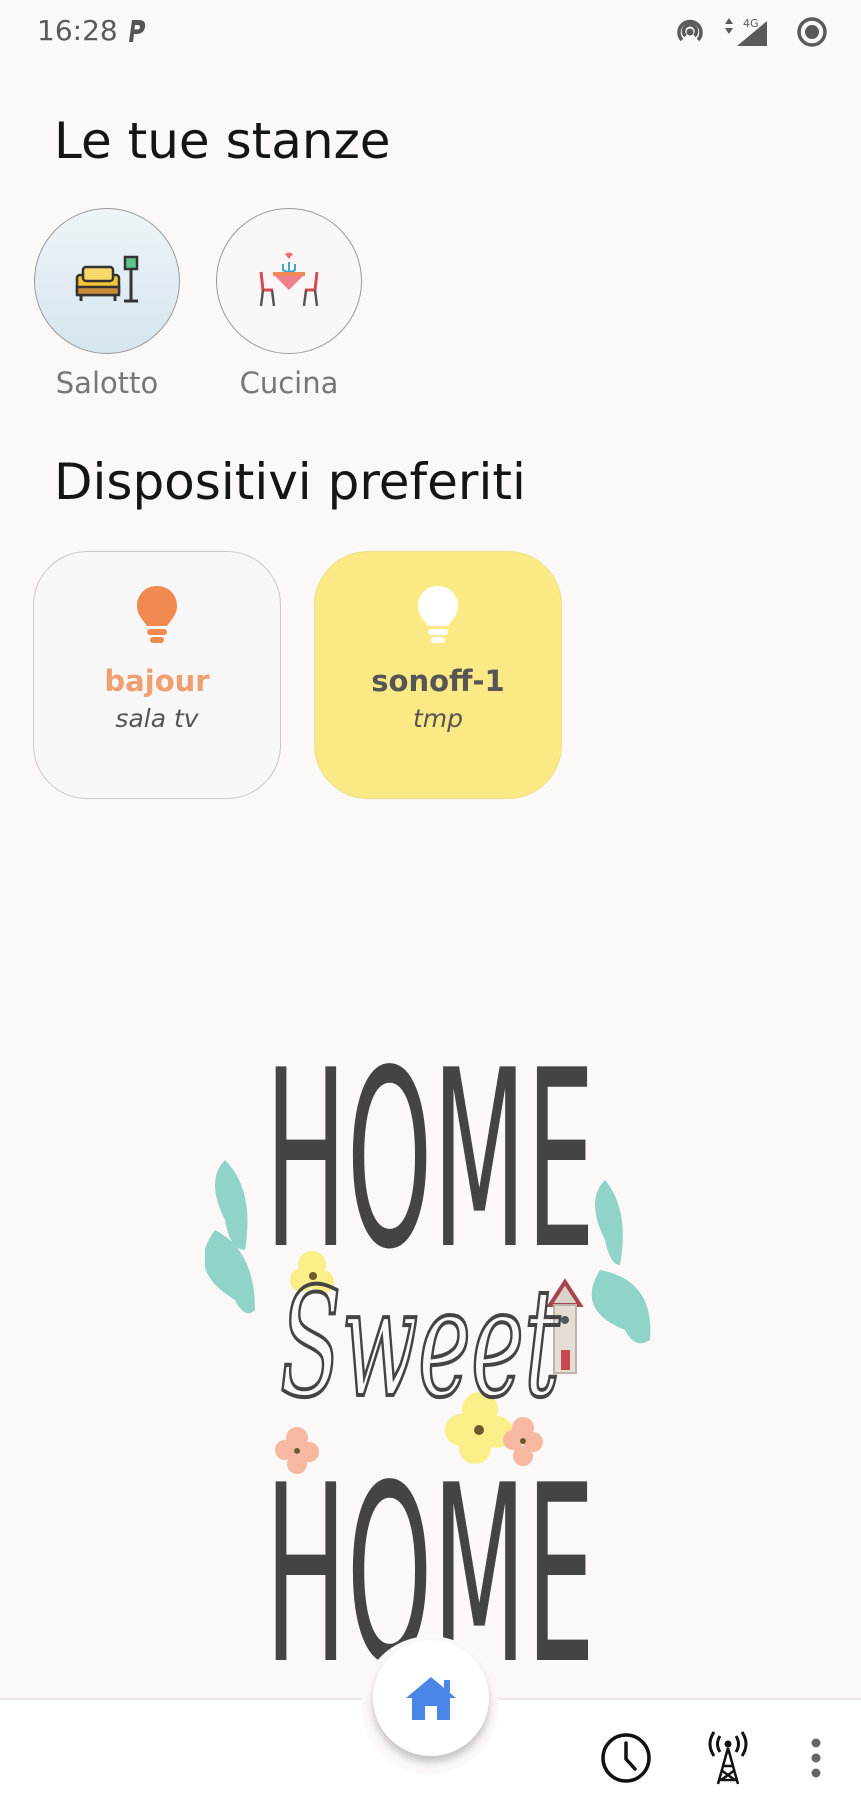  I want to click on living-room-icon, so click(107, 279).